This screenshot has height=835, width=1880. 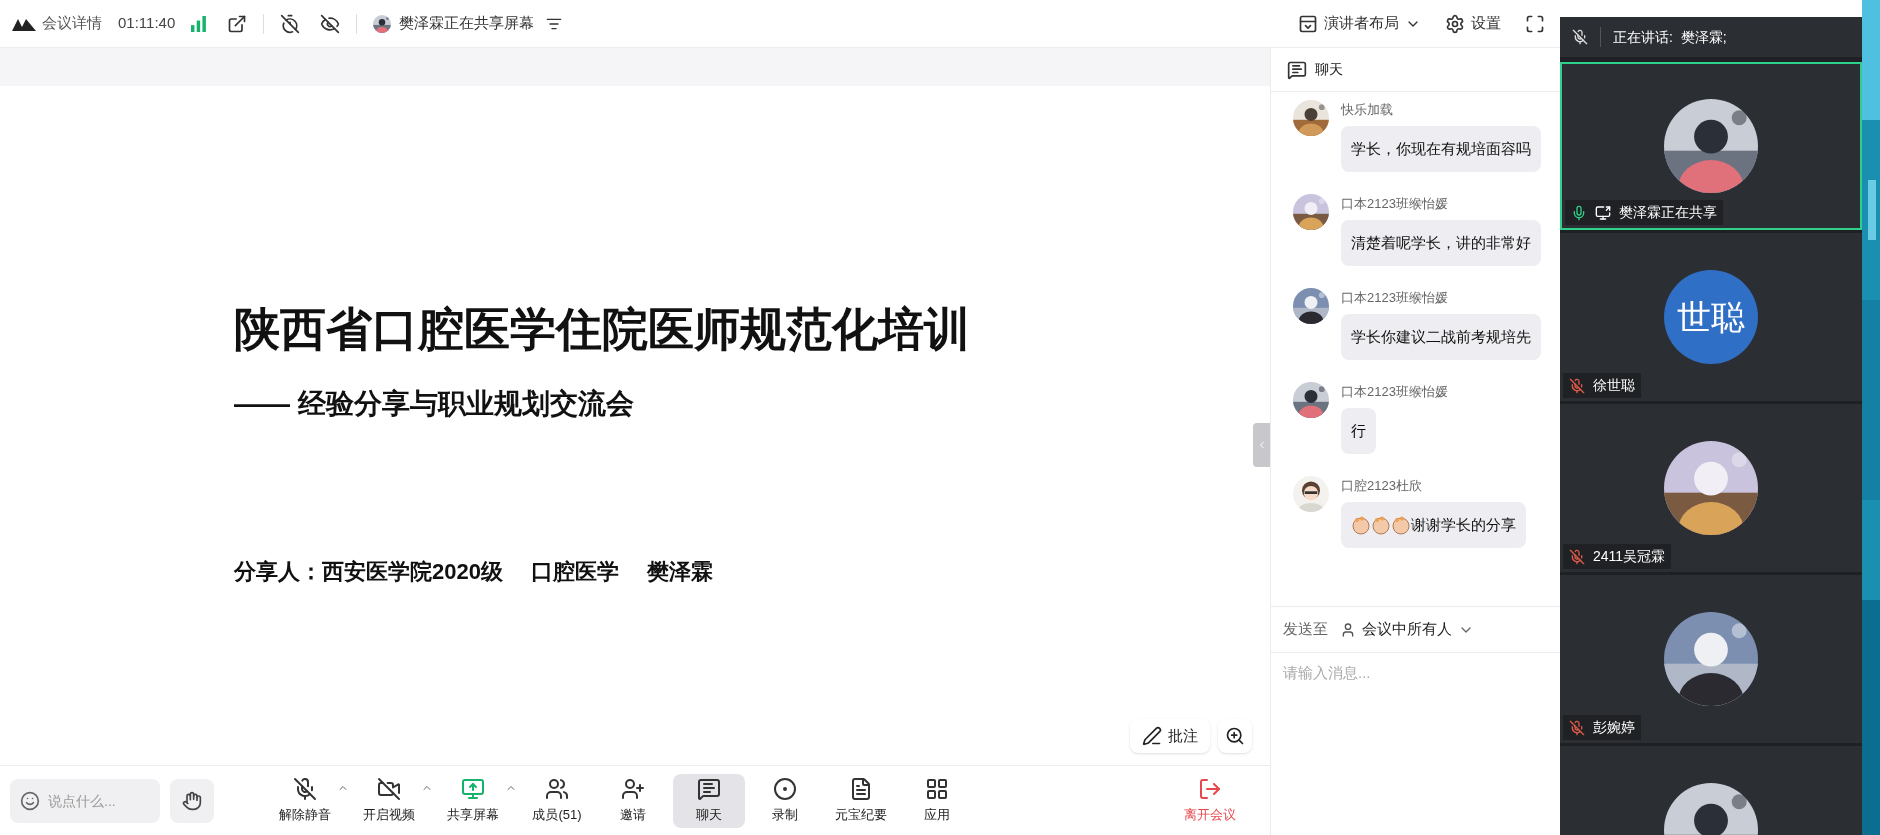 What do you see at coordinates (1382, 486) in the screenshot?
I see `sender-name: 口腔2123杜欣` at bounding box center [1382, 486].